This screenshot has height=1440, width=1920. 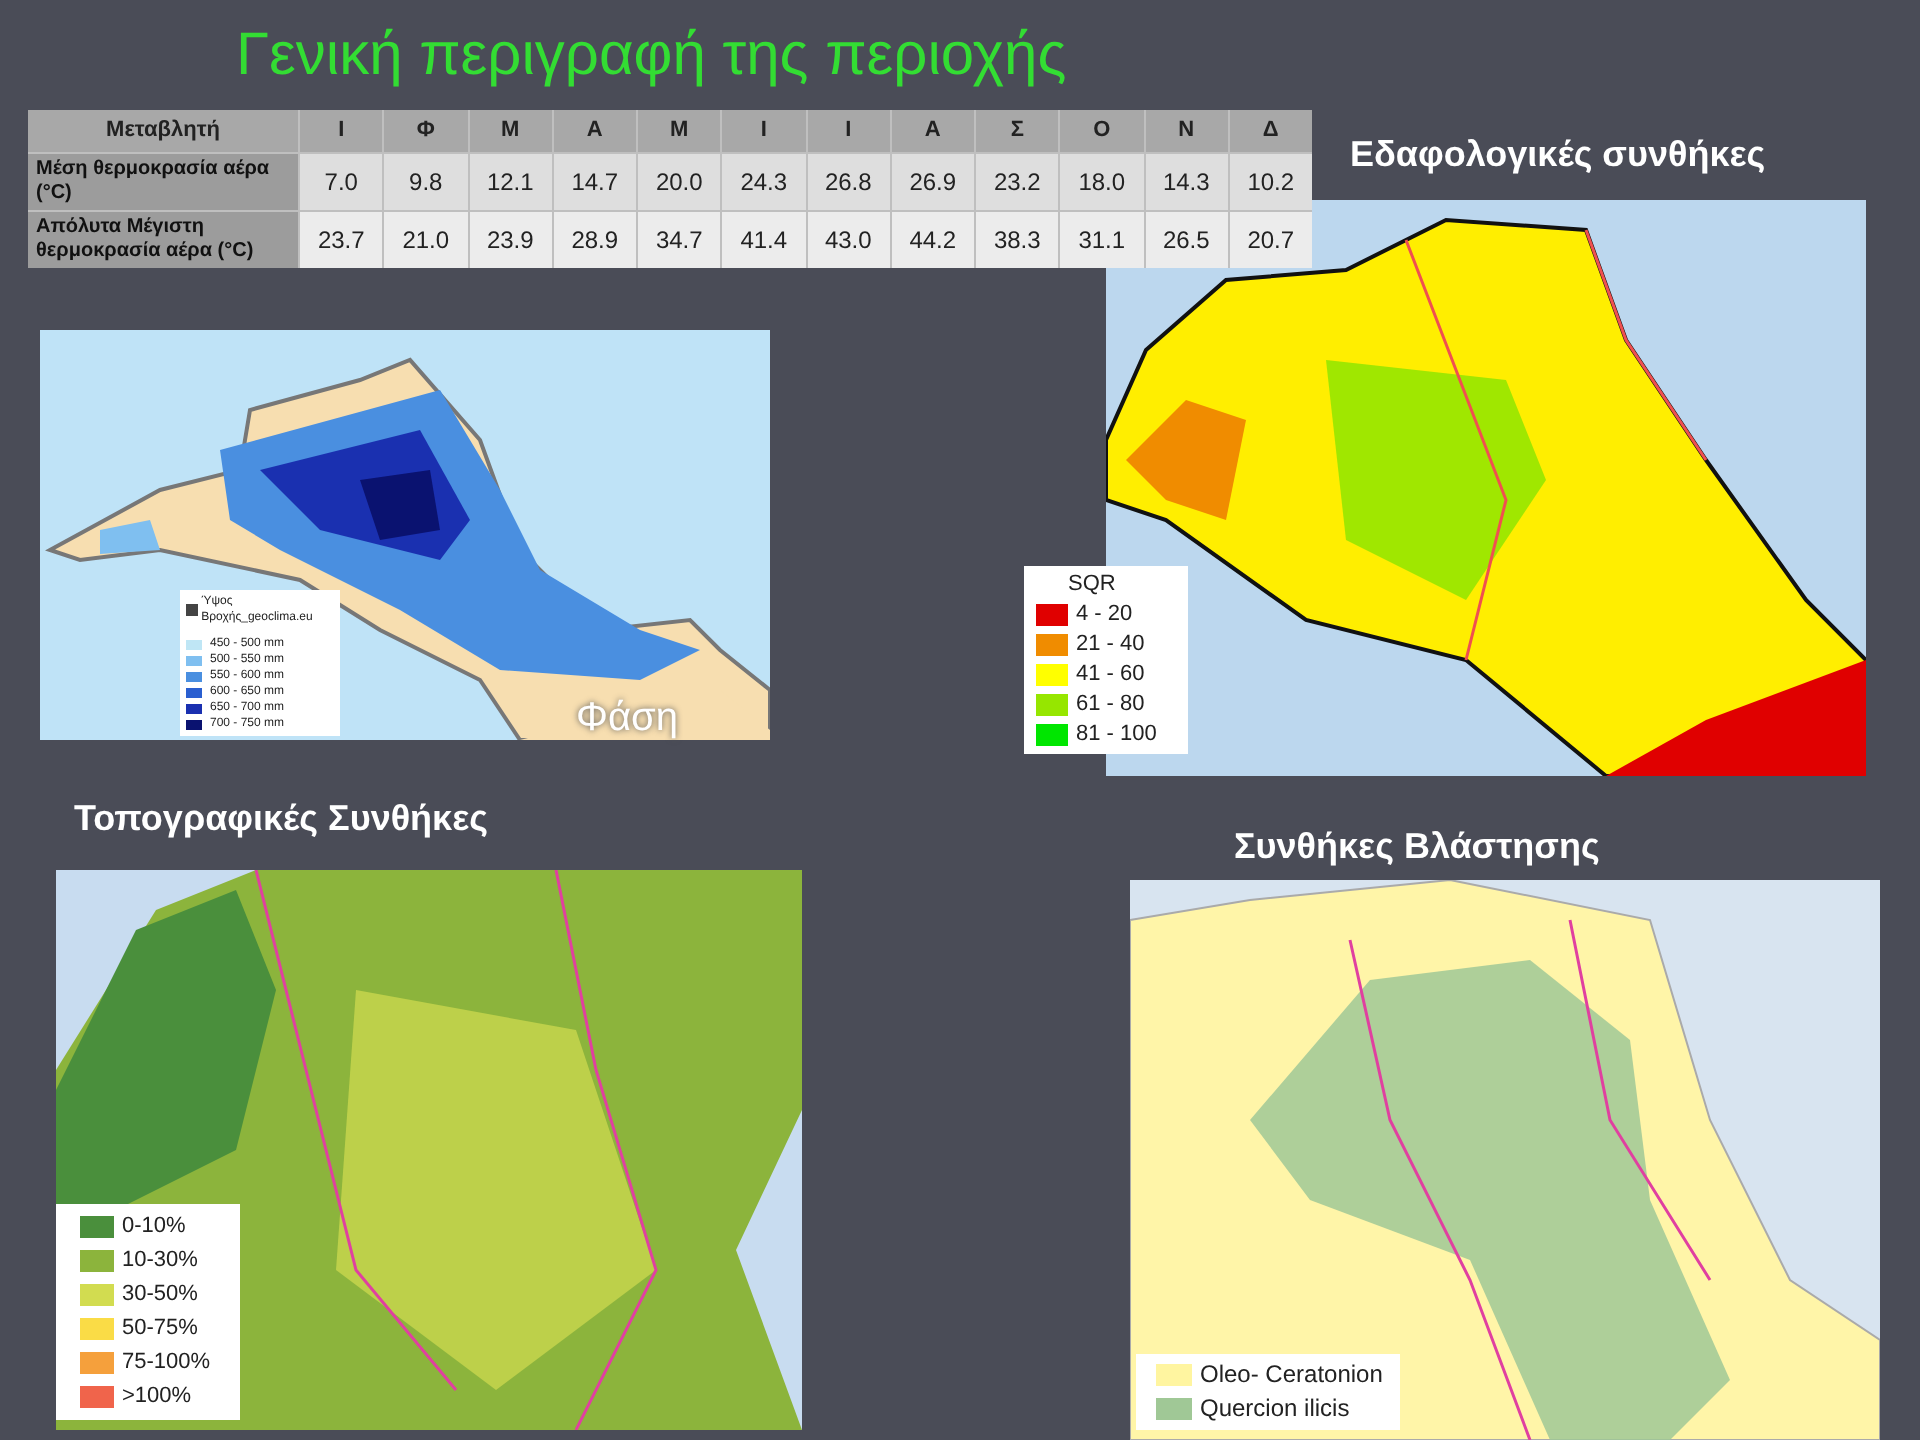 What do you see at coordinates (425, 131) in the screenshot?
I see `column-header: Φ` at bounding box center [425, 131].